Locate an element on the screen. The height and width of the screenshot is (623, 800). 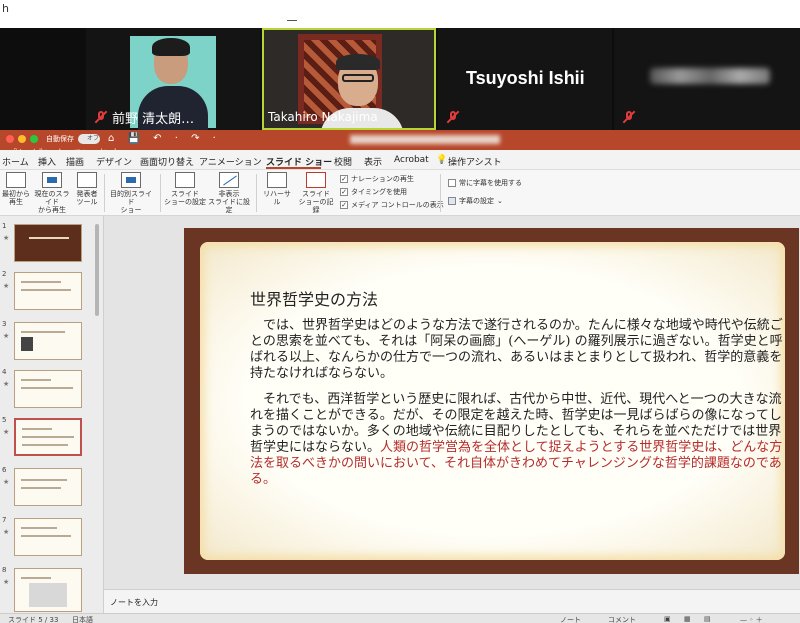
tab-tell-me: 操作アシスト is located at coordinates (475, 161).